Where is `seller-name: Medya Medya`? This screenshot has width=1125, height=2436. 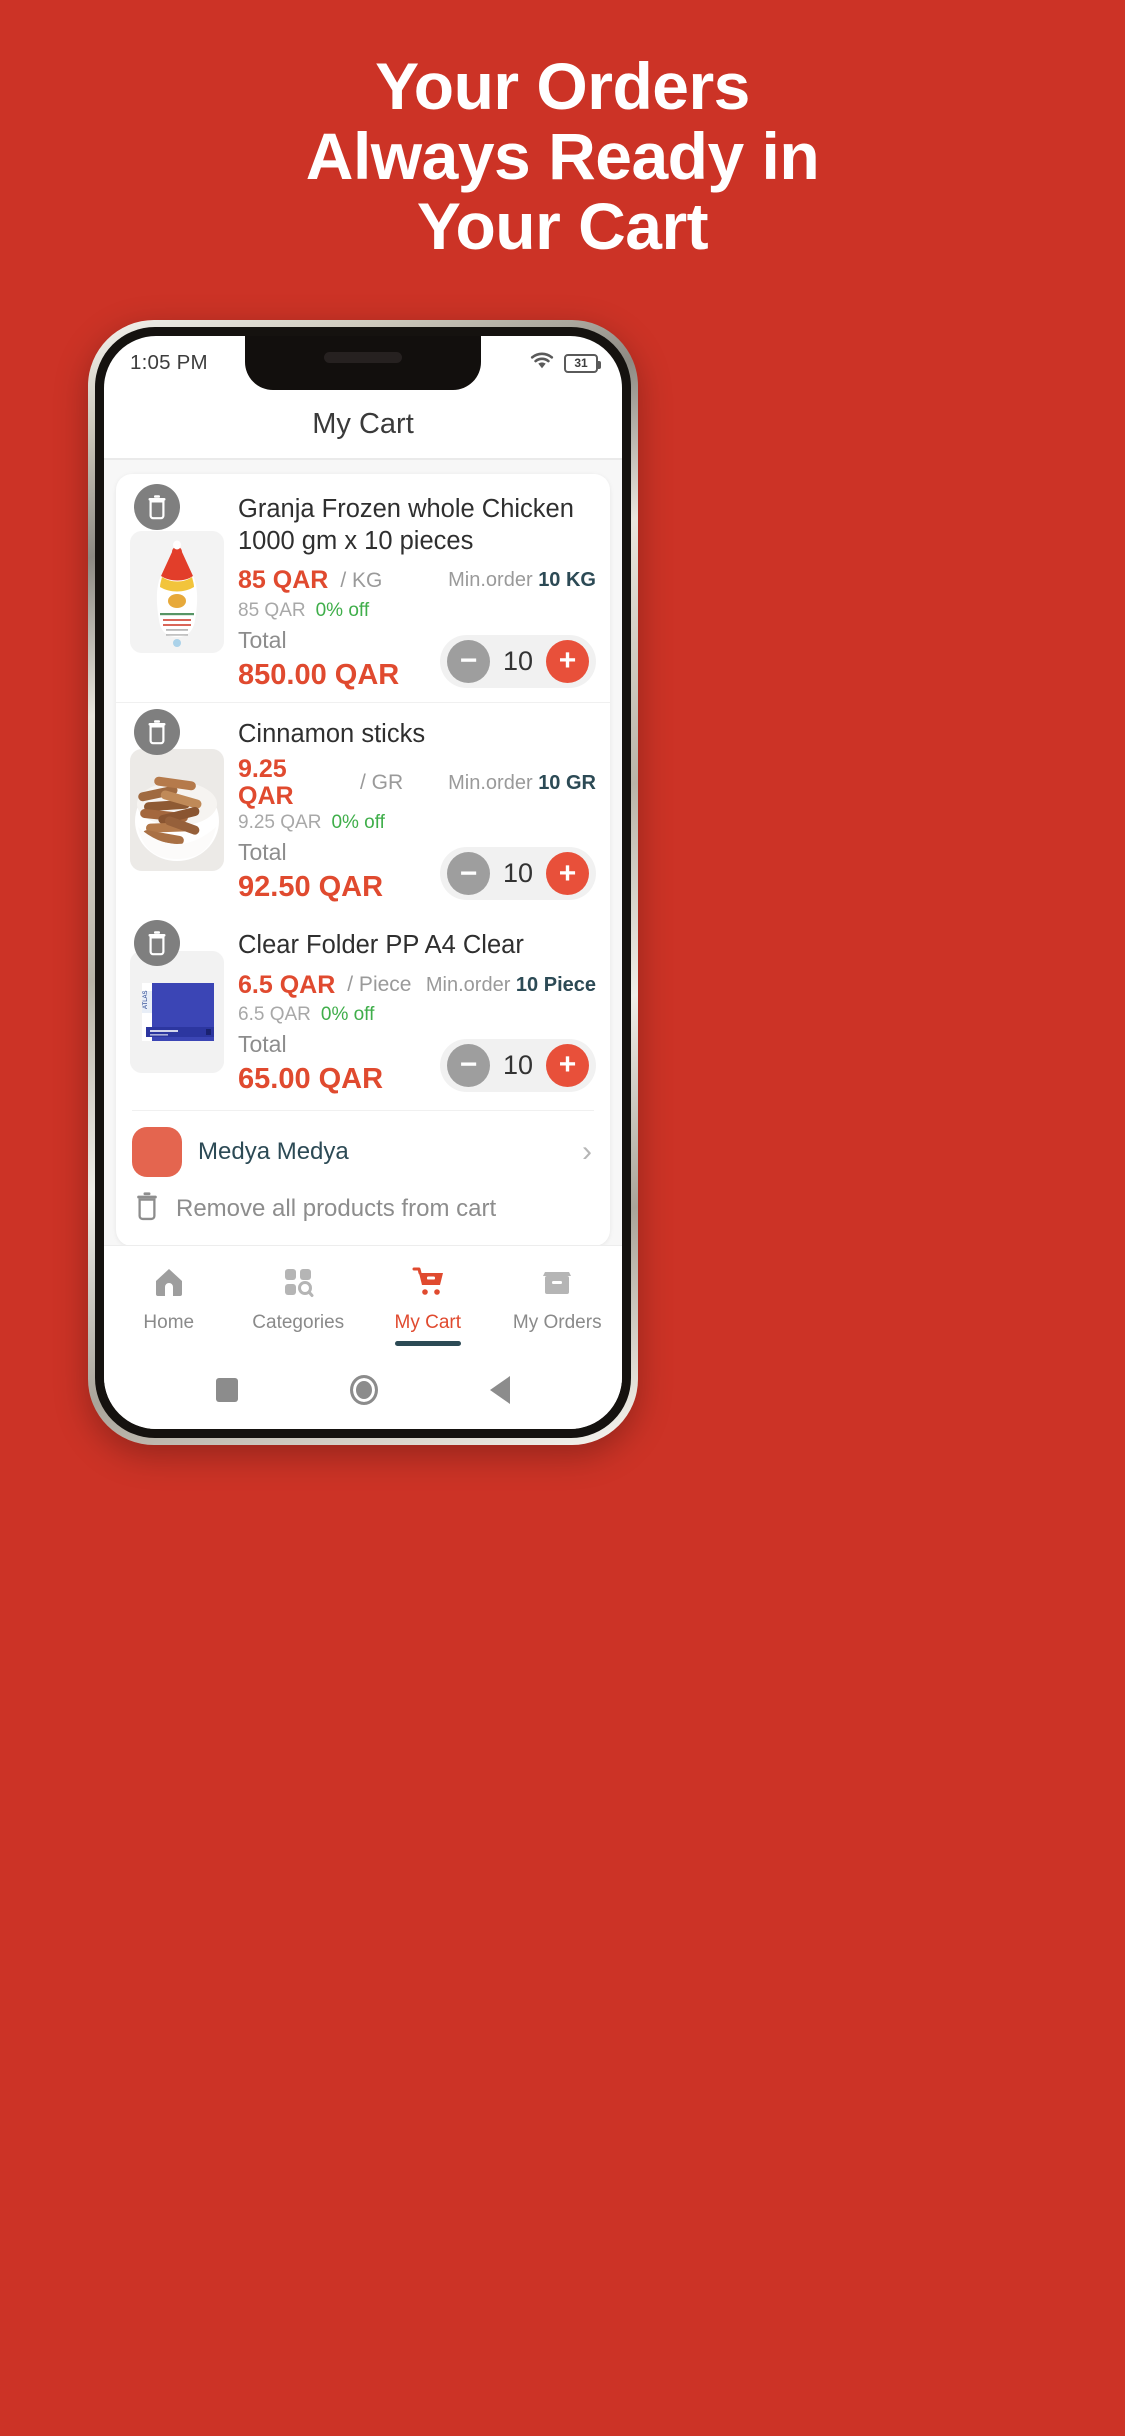 seller-name: Medya Medya is located at coordinates (273, 1152).